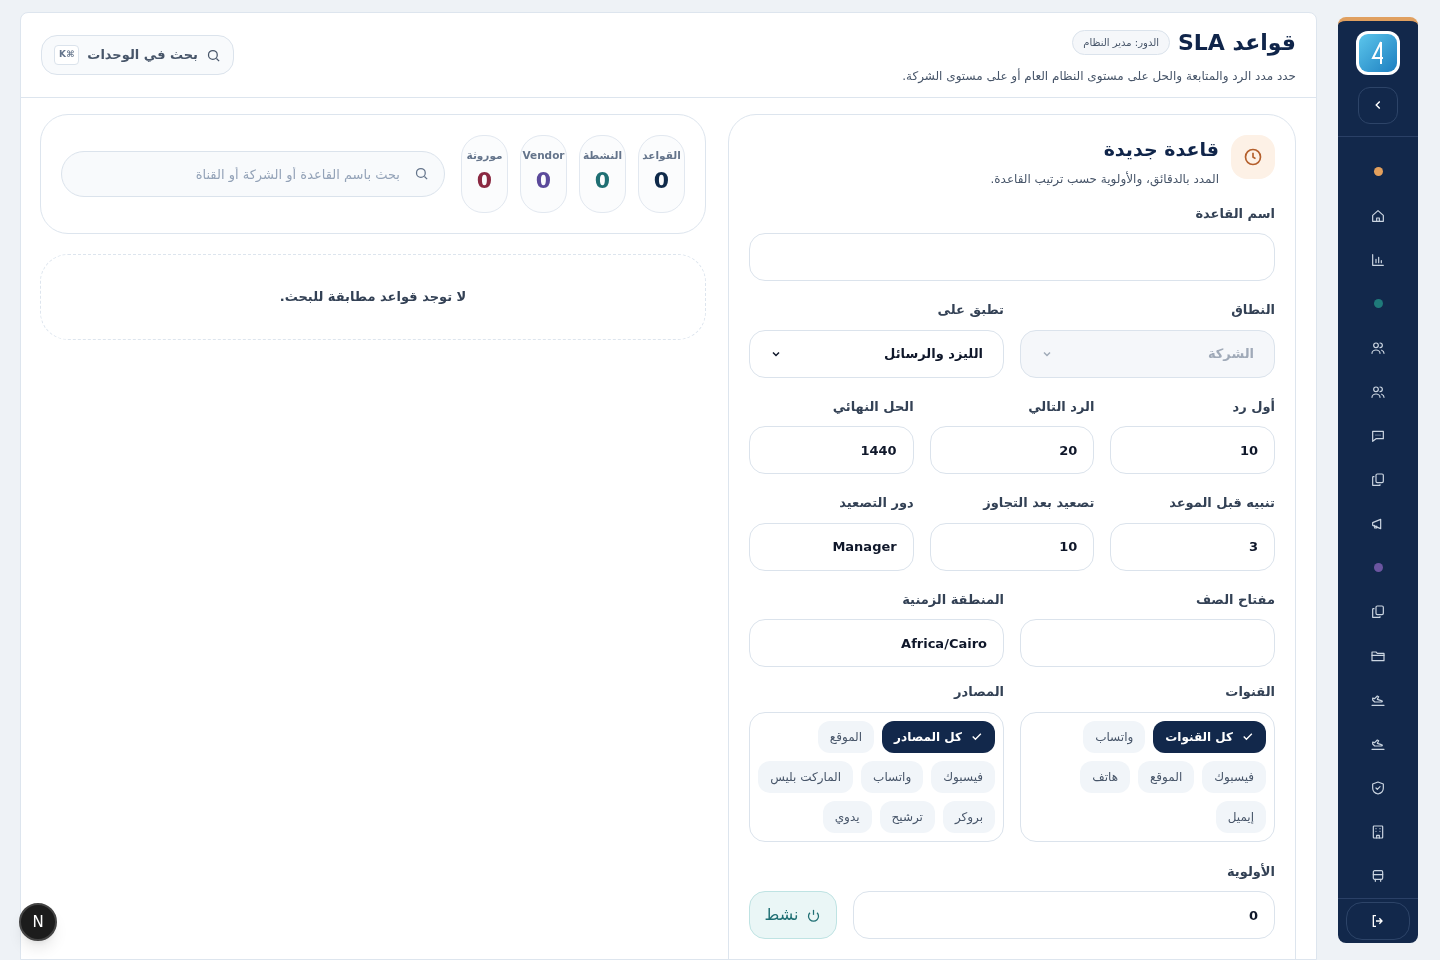  I want to click on select-field: الليزد والرسائل, so click(876, 353).